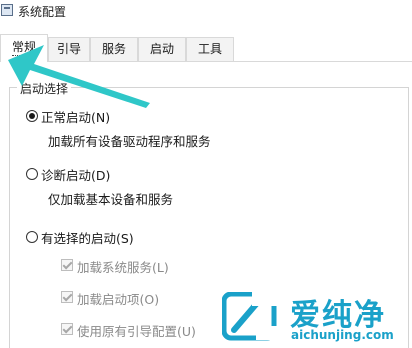 The image size is (412, 348). I want to click on use-original-boot-config-checkbox, so click(67, 329).